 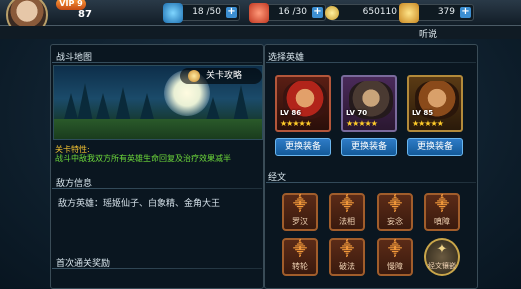 I want to click on rune-label: 法相, so click(x=347, y=221).